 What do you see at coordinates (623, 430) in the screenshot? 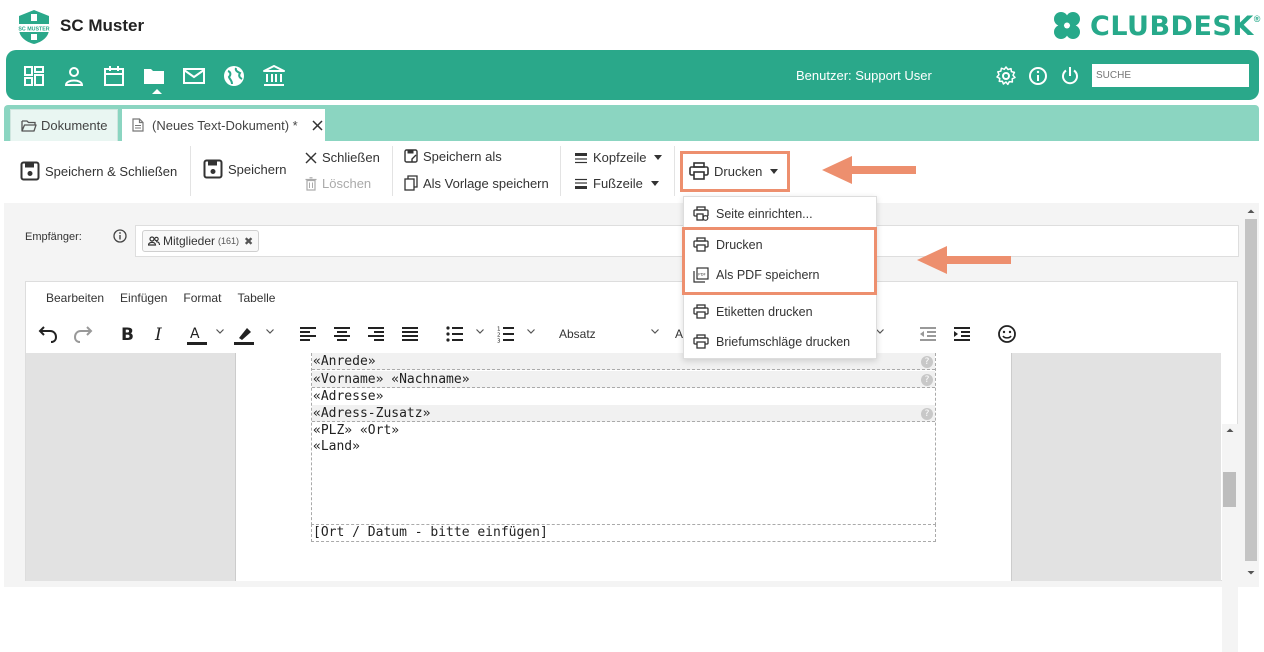
I see `field-plz-ort: «PLZ» «Ort»` at bounding box center [623, 430].